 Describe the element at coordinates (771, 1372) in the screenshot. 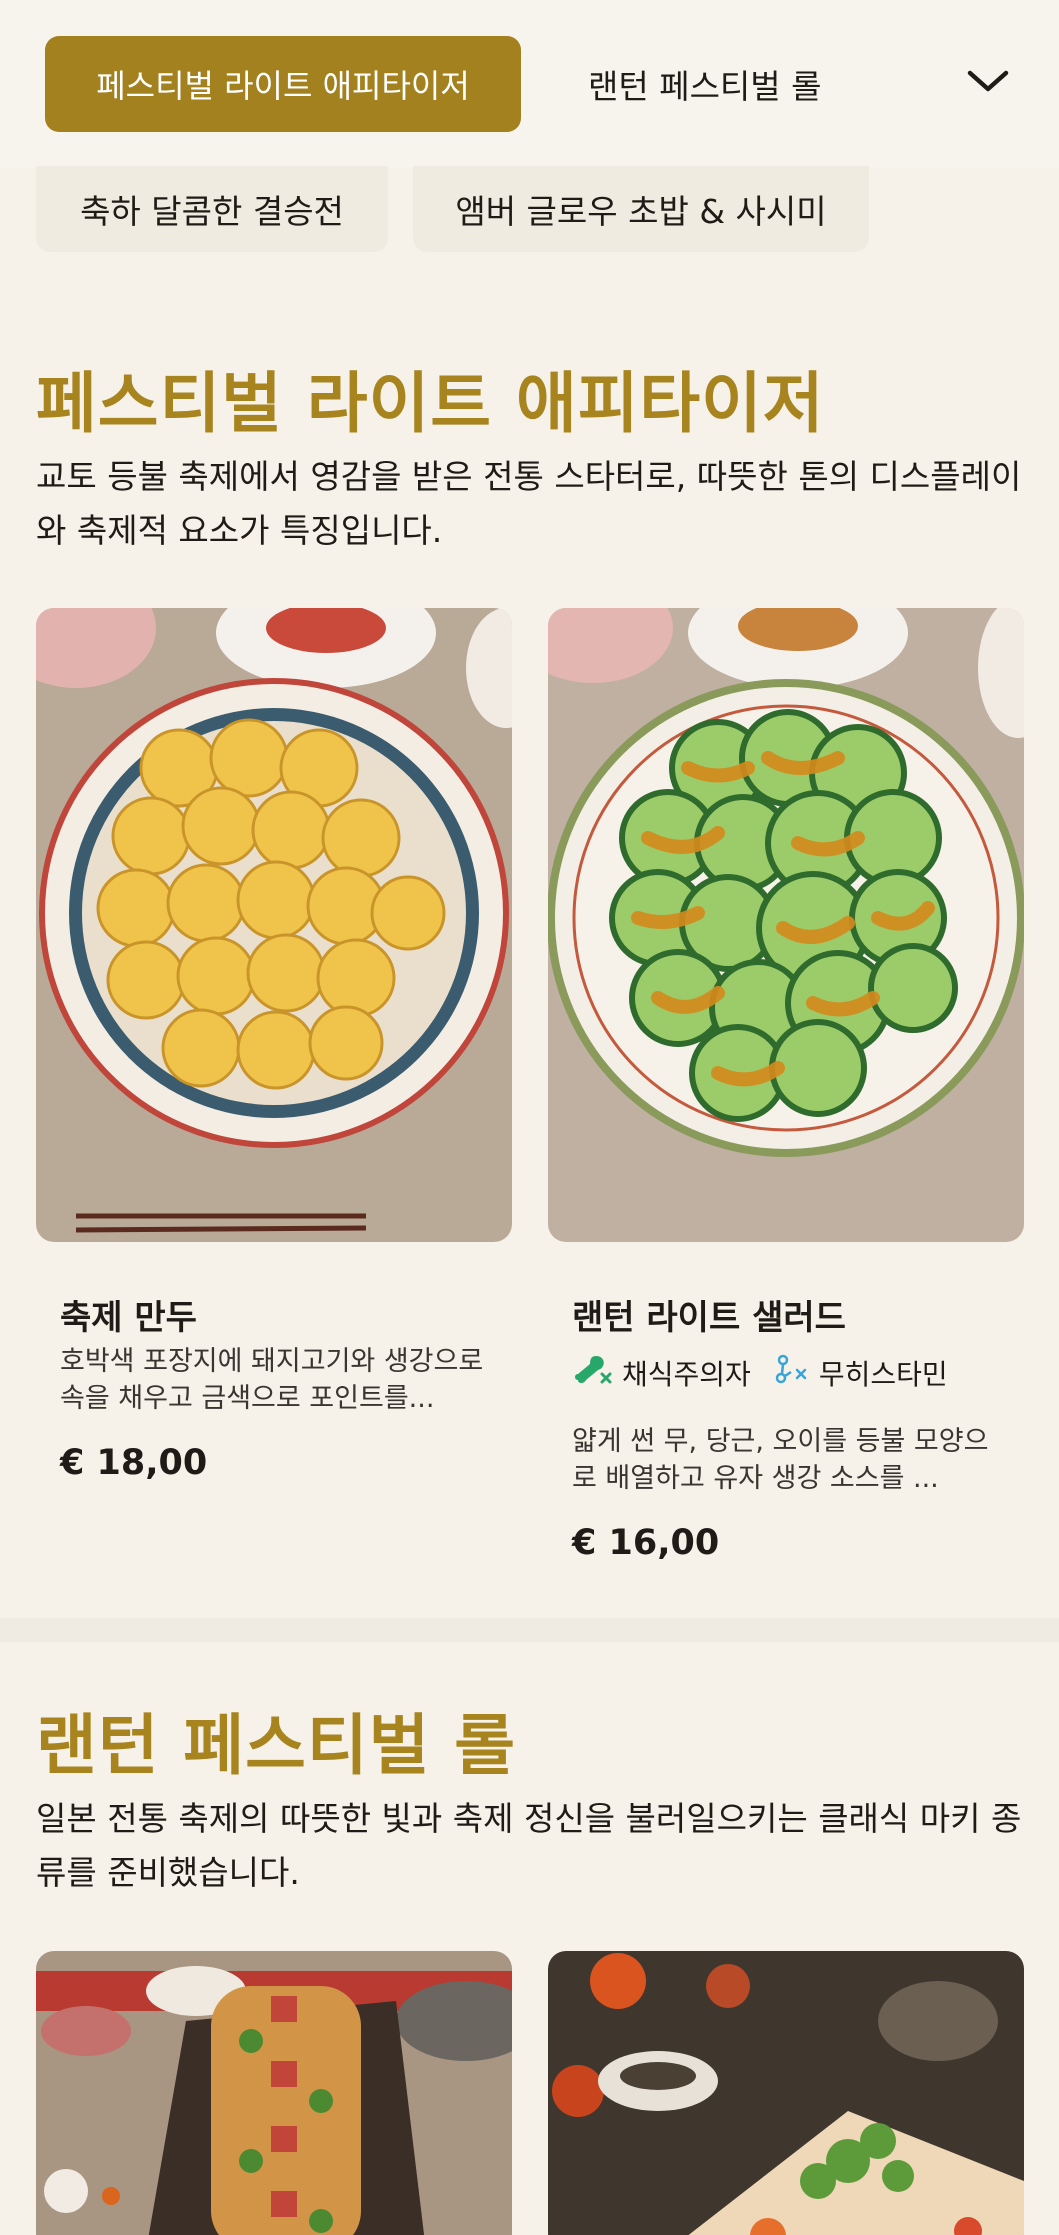

I see `dietary-tags: 채식주의자 무히스타민` at that location.